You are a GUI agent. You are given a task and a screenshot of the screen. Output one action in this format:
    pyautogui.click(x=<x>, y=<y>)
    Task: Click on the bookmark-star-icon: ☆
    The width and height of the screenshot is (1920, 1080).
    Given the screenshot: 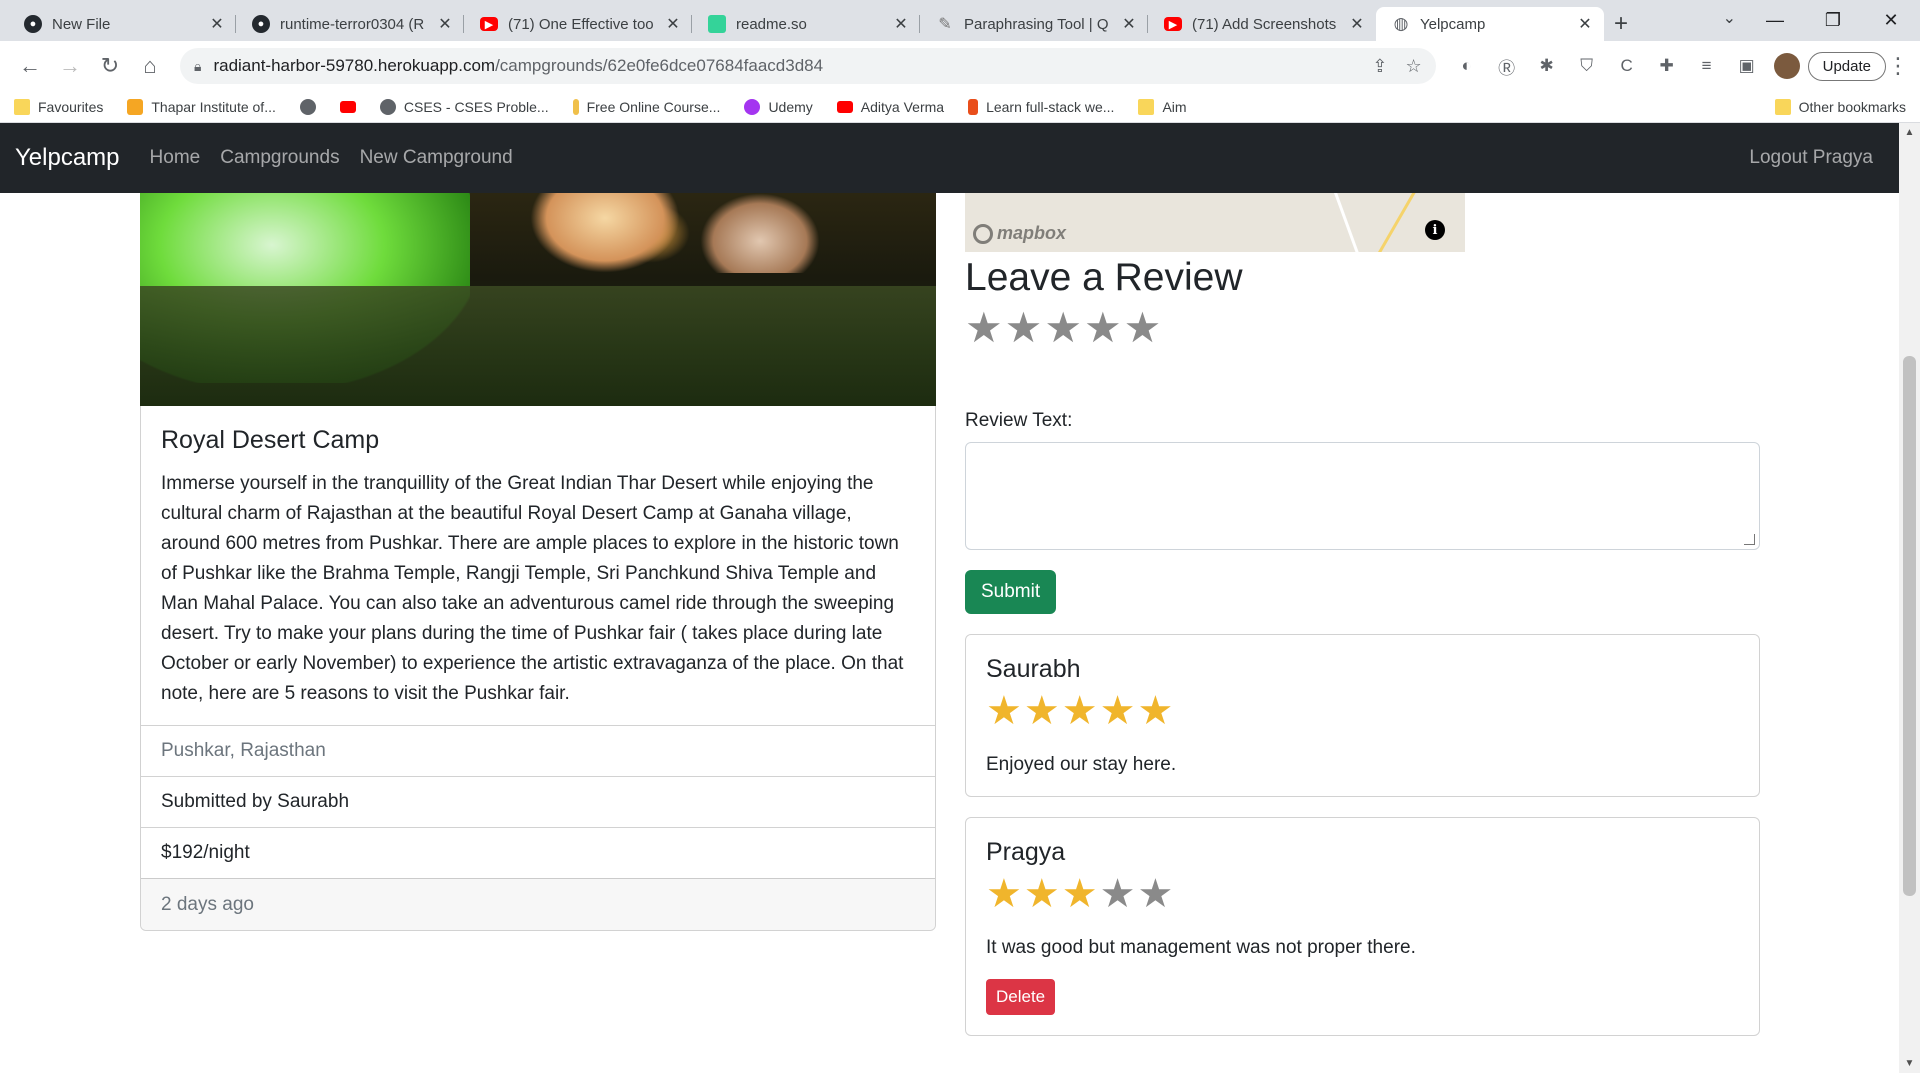 What is the action you would take?
    pyautogui.click(x=1413, y=66)
    